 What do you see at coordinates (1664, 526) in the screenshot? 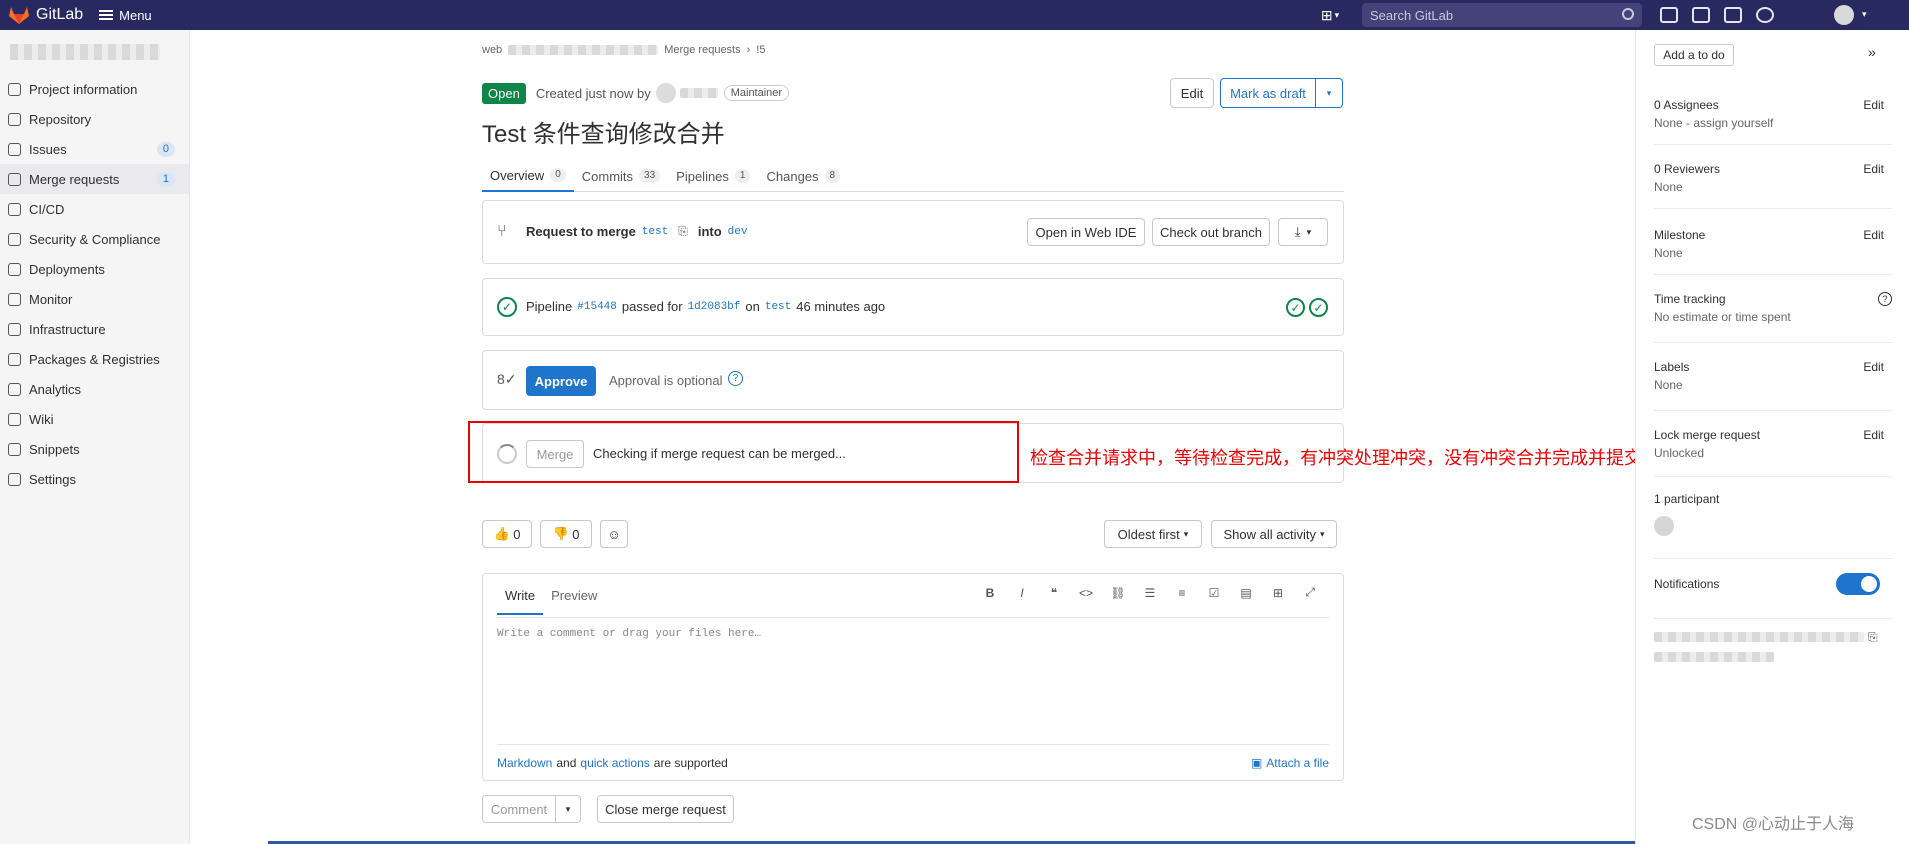
I see `participant-avatar` at bounding box center [1664, 526].